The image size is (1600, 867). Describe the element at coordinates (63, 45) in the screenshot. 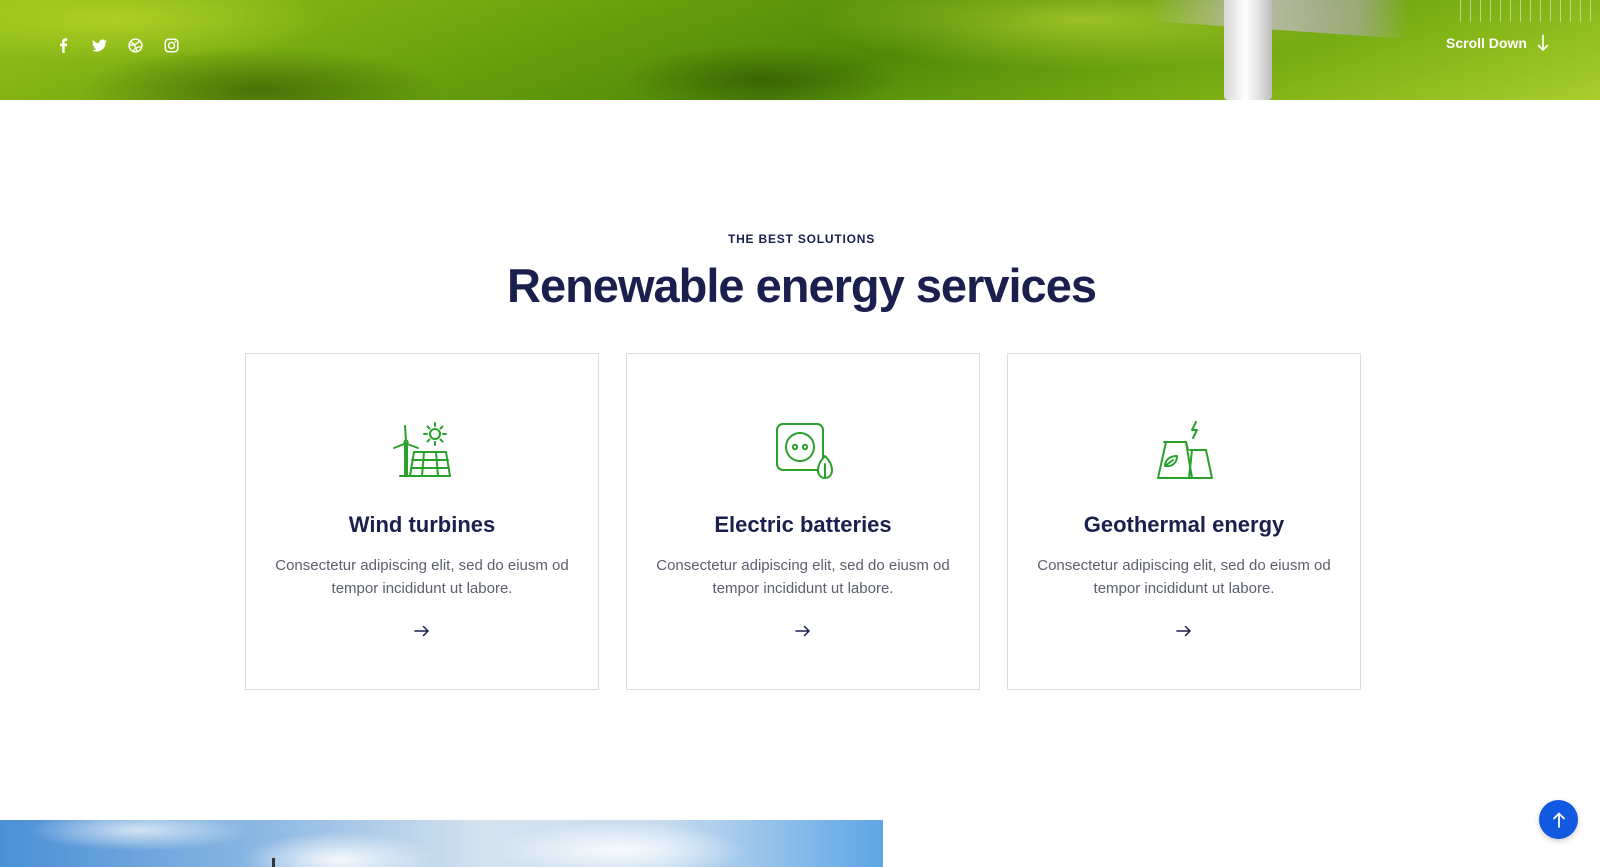

I see `facebook-icon` at that location.